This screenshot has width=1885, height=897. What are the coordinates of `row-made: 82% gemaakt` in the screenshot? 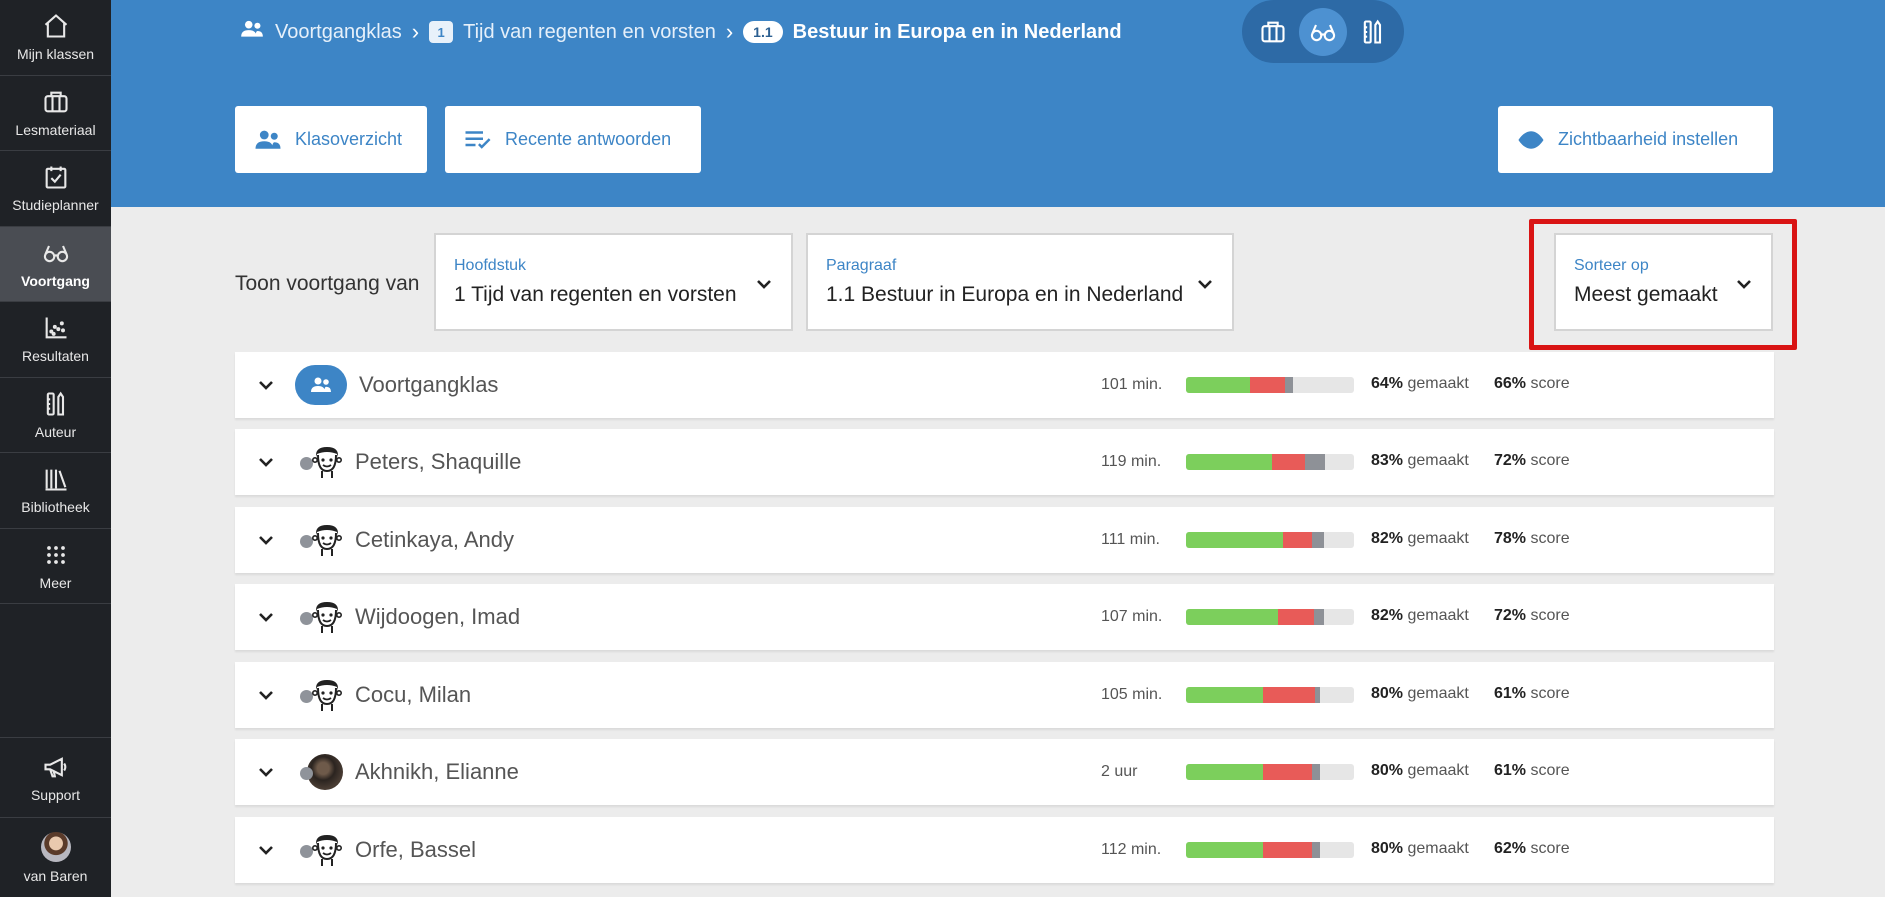 It's located at (1420, 538).